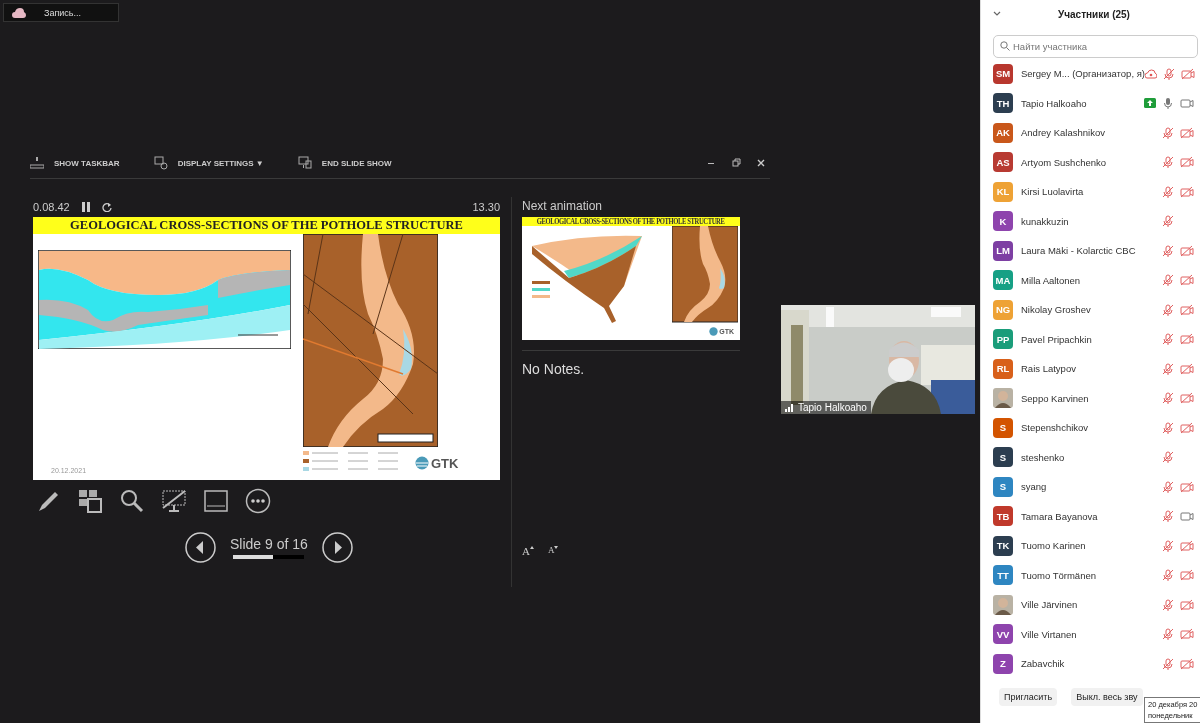 The width and height of the screenshot is (1200, 723). I want to click on subtitles-icon, so click(216, 501).